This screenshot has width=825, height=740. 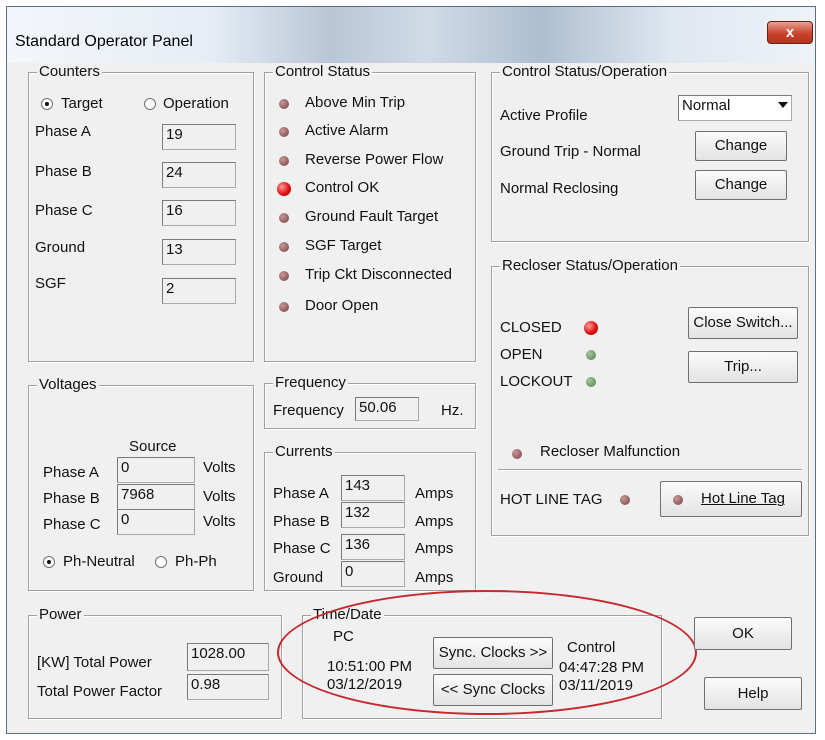 What do you see at coordinates (591, 382) in the screenshot?
I see `lockout-led-icon` at bounding box center [591, 382].